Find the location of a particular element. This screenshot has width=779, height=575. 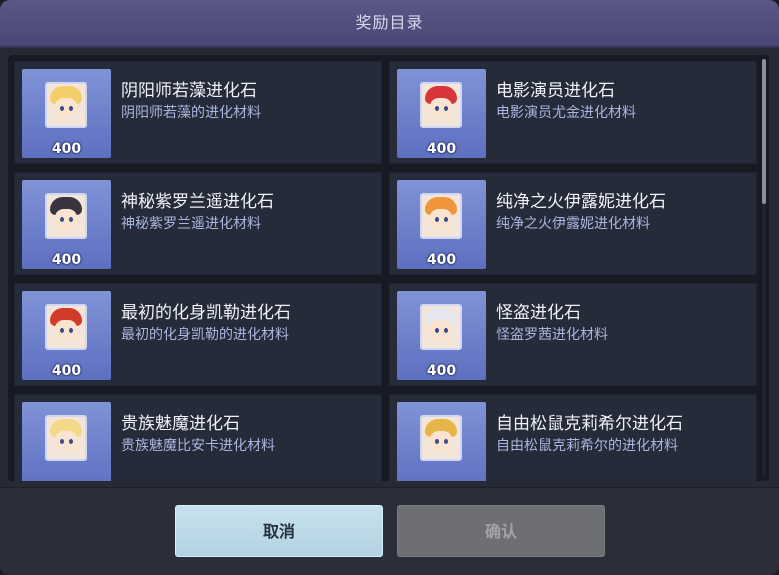

cancel-button: 取消 is located at coordinates (279, 531).